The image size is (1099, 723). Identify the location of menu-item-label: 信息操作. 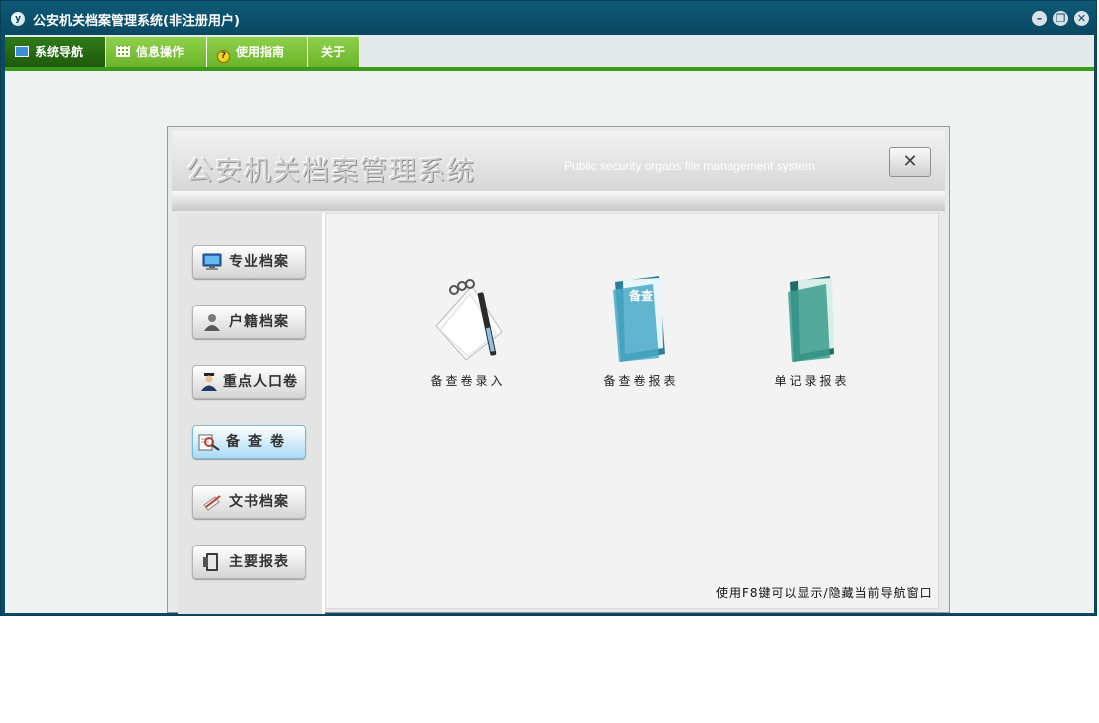
(160, 52).